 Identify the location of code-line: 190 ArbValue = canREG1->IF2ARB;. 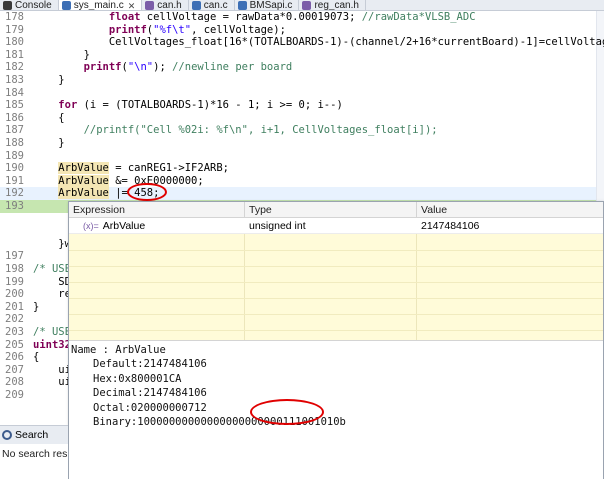
(298, 168).